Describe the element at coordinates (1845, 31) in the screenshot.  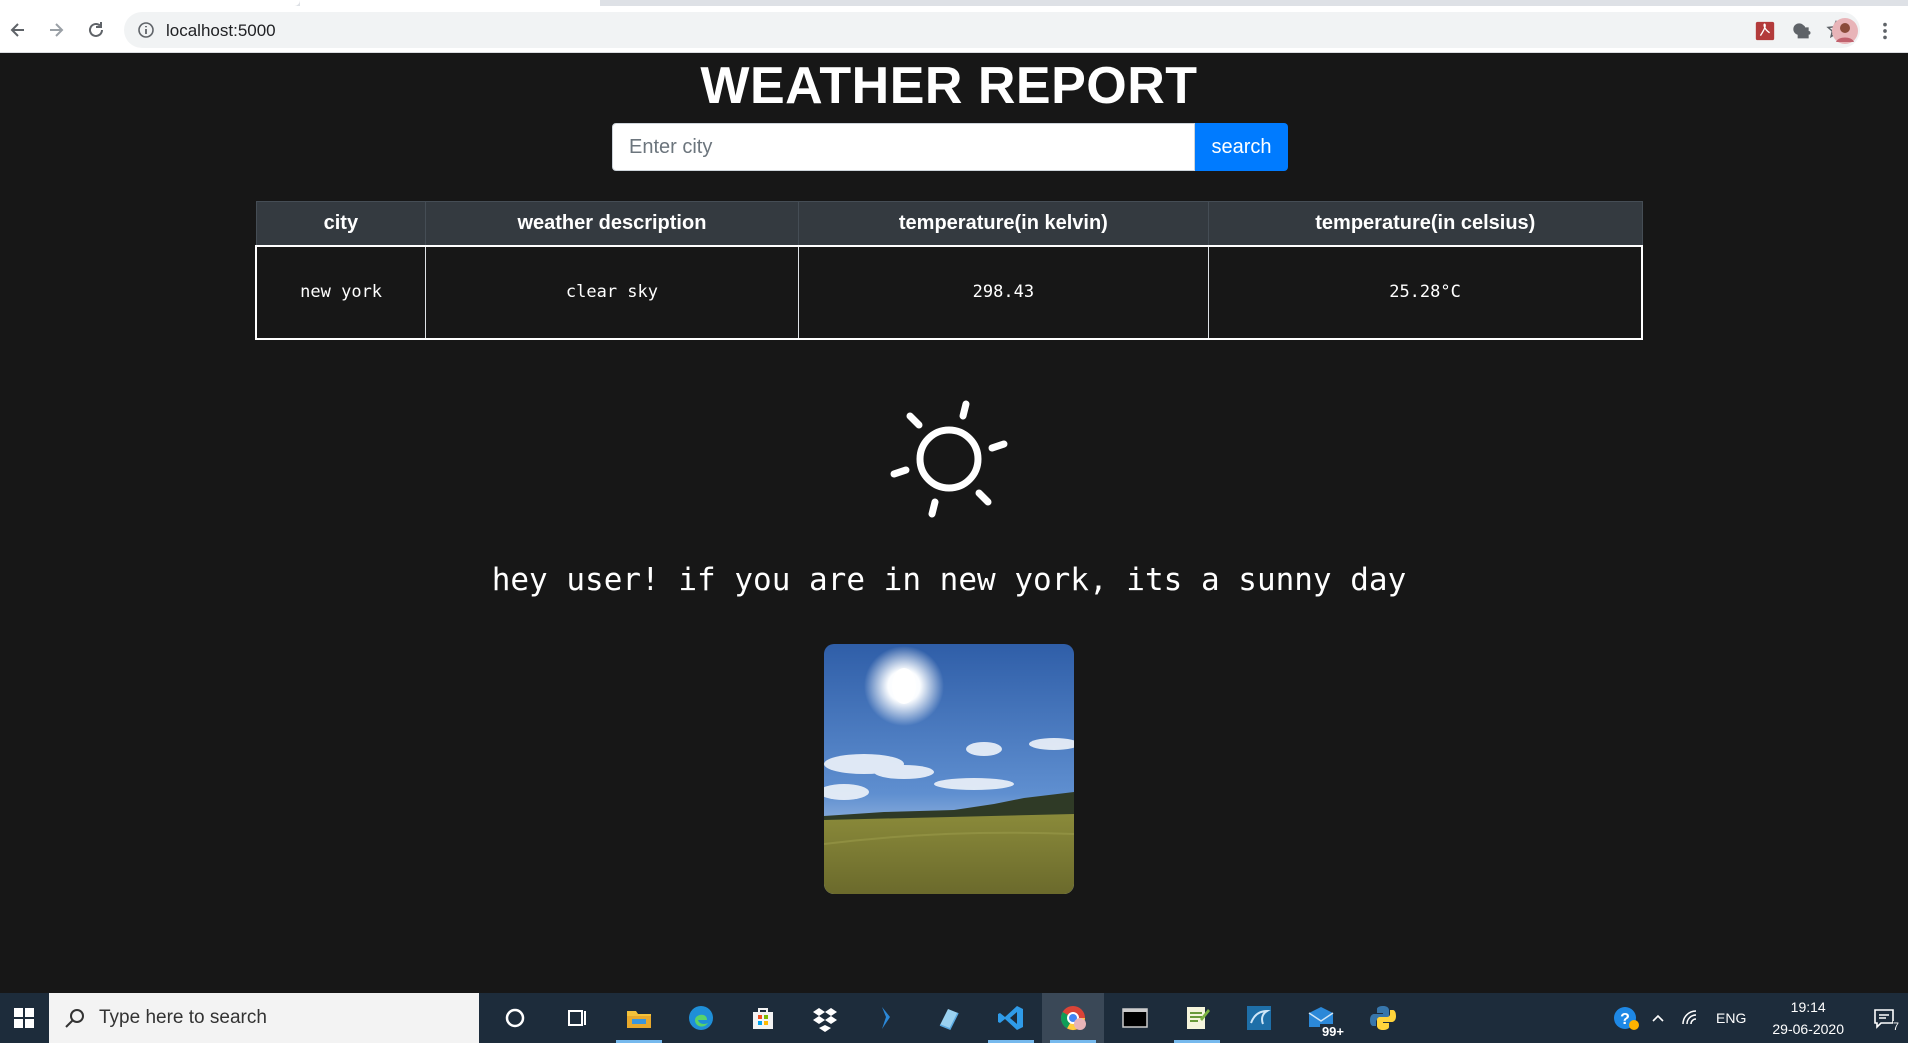
I see `profile-avatar` at that location.